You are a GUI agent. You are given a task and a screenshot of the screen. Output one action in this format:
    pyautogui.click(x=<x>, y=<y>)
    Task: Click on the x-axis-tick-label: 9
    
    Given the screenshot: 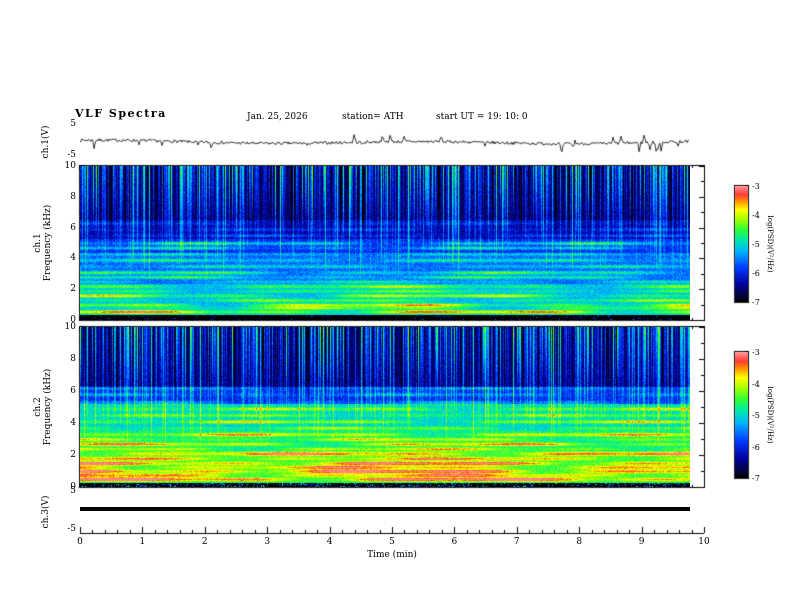 What is the action you would take?
    pyautogui.click(x=641, y=542)
    